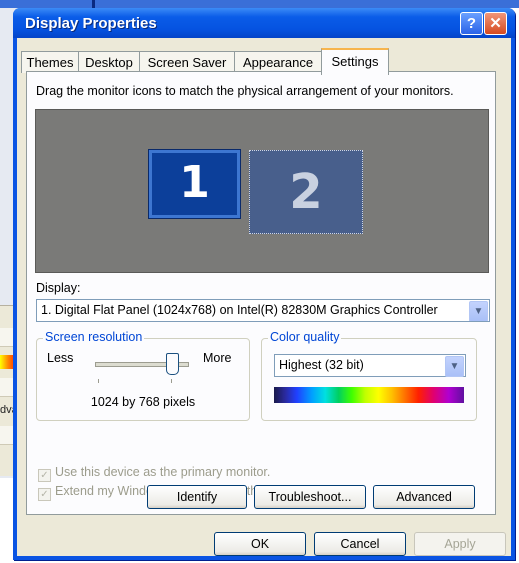 This screenshot has width=519, height=563. What do you see at coordinates (50, 62) in the screenshot?
I see `tab-themes: Themes` at bounding box center [50, 62].